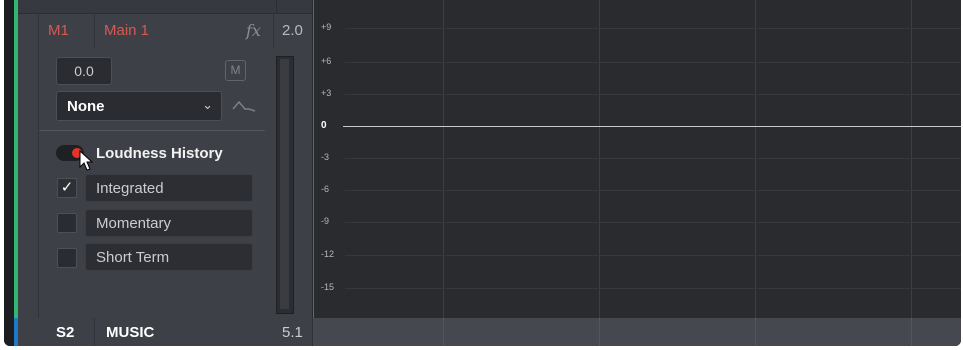 The image size is (963, 350). Describe the element at coordinates (152, 130) in the screenshot. I see `section-divider` at that location.